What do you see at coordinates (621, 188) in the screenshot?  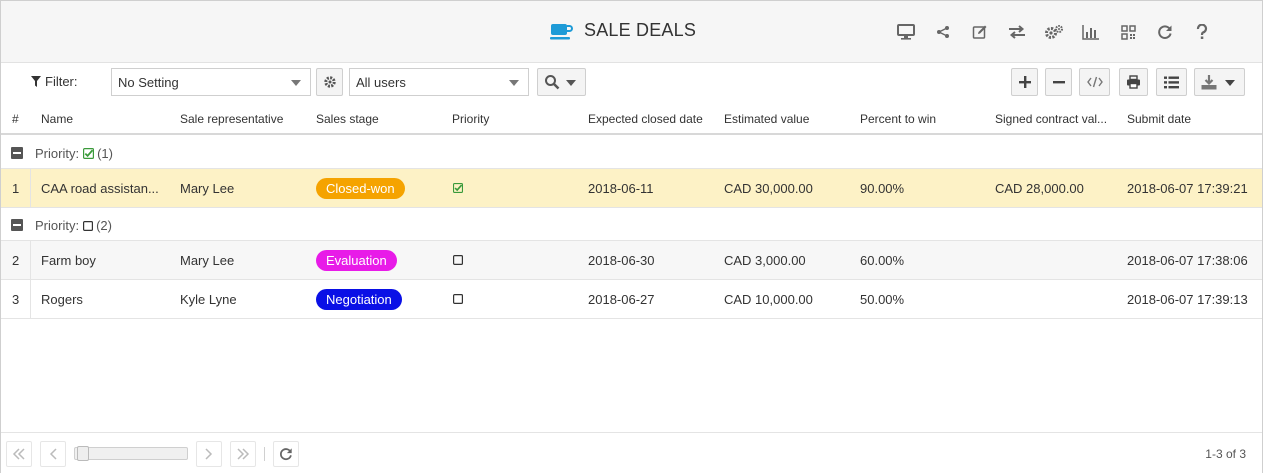 I see `expected-closed-date: 2018-06-11` at bounding box center [621, 188].